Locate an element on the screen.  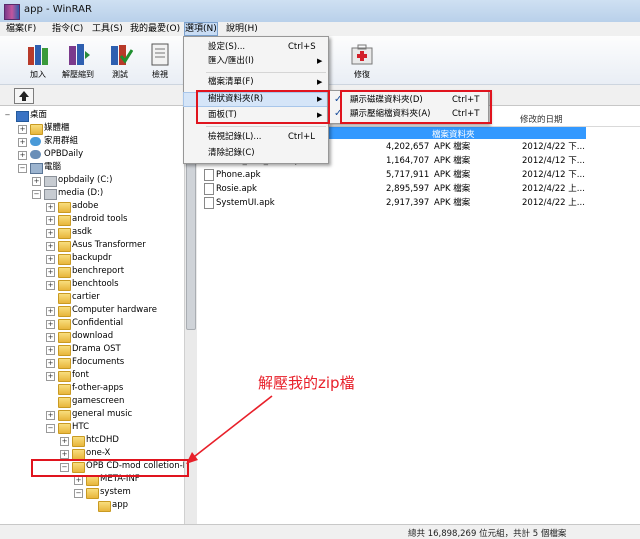
extract-to-button-label: 解壓縮到 is located at coordinates (78, 74).